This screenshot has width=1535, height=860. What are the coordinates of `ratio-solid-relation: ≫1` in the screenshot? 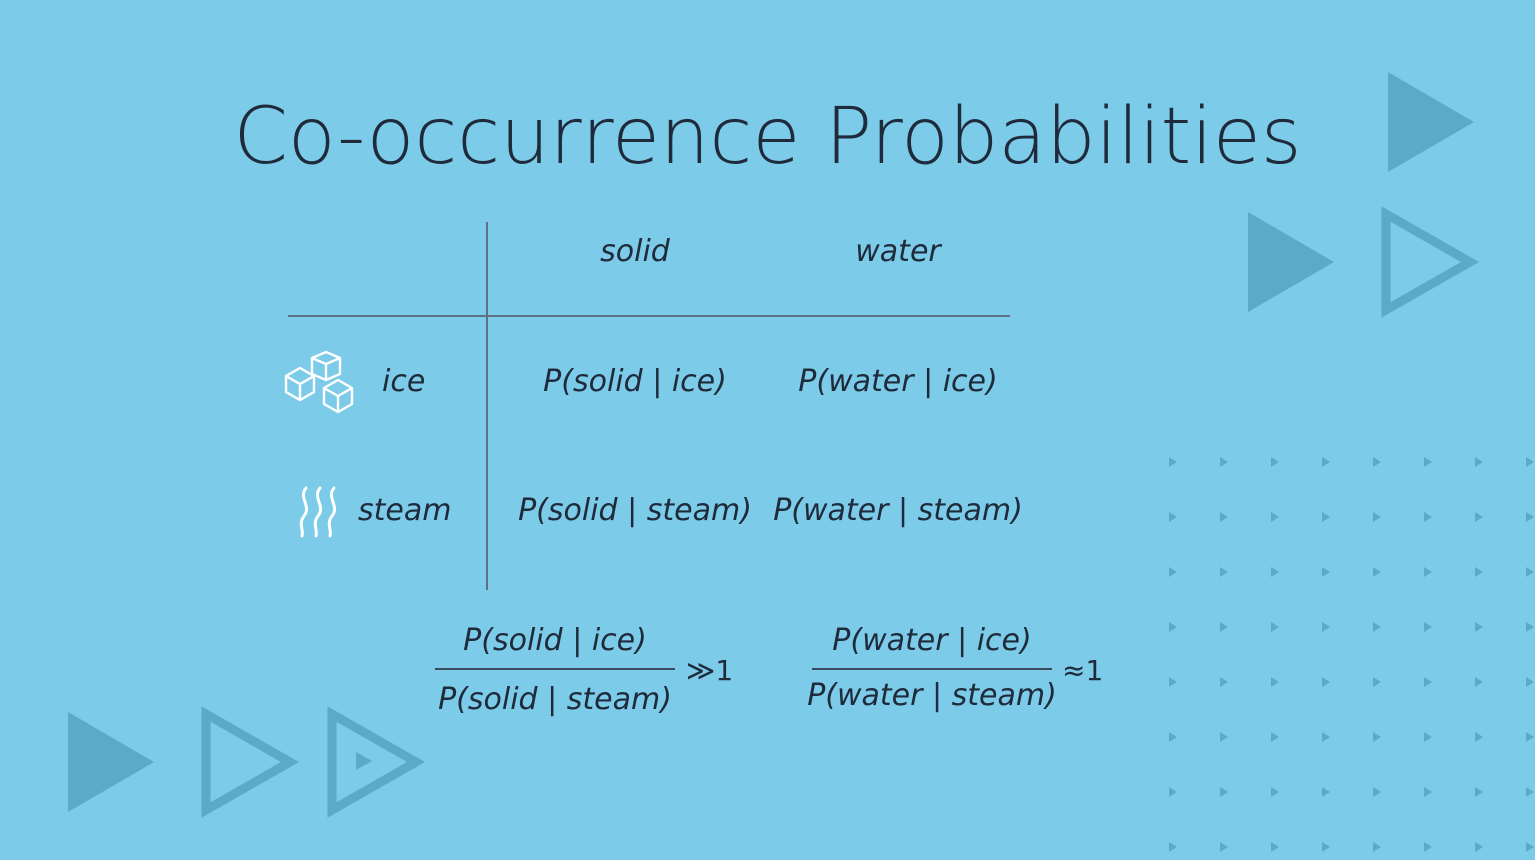 It's located at (710, 670).